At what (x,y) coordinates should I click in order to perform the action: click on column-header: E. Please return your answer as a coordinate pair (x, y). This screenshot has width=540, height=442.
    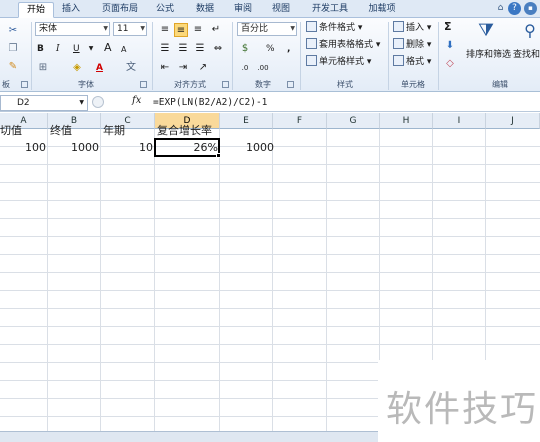
    Looking at the image, I should click on (246, 121).